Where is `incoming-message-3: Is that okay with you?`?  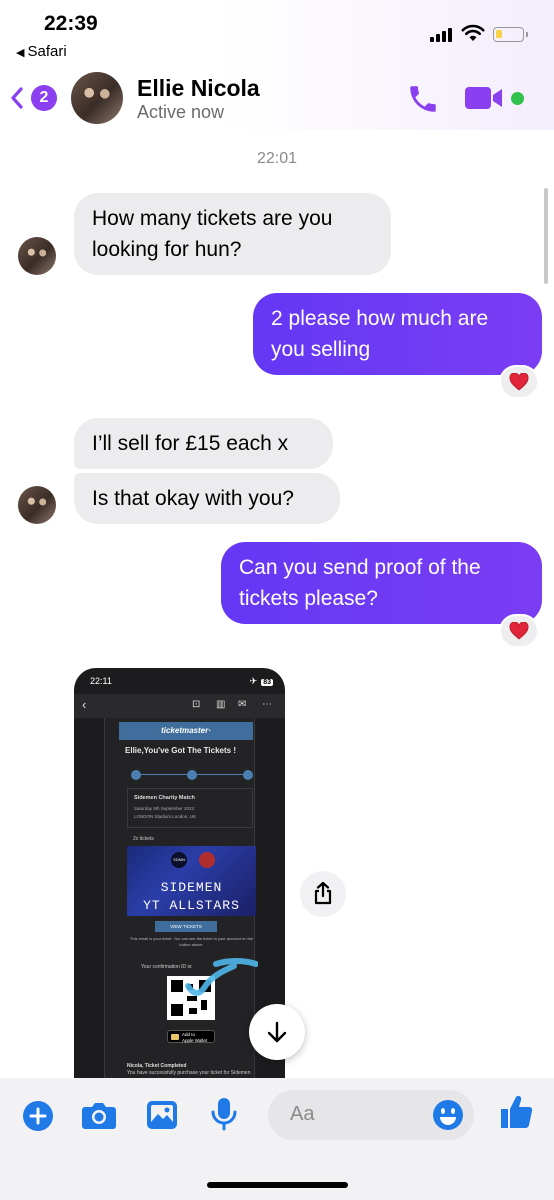
incoming-message-3: Is that okay with you? is located at coordinates (207, 498).